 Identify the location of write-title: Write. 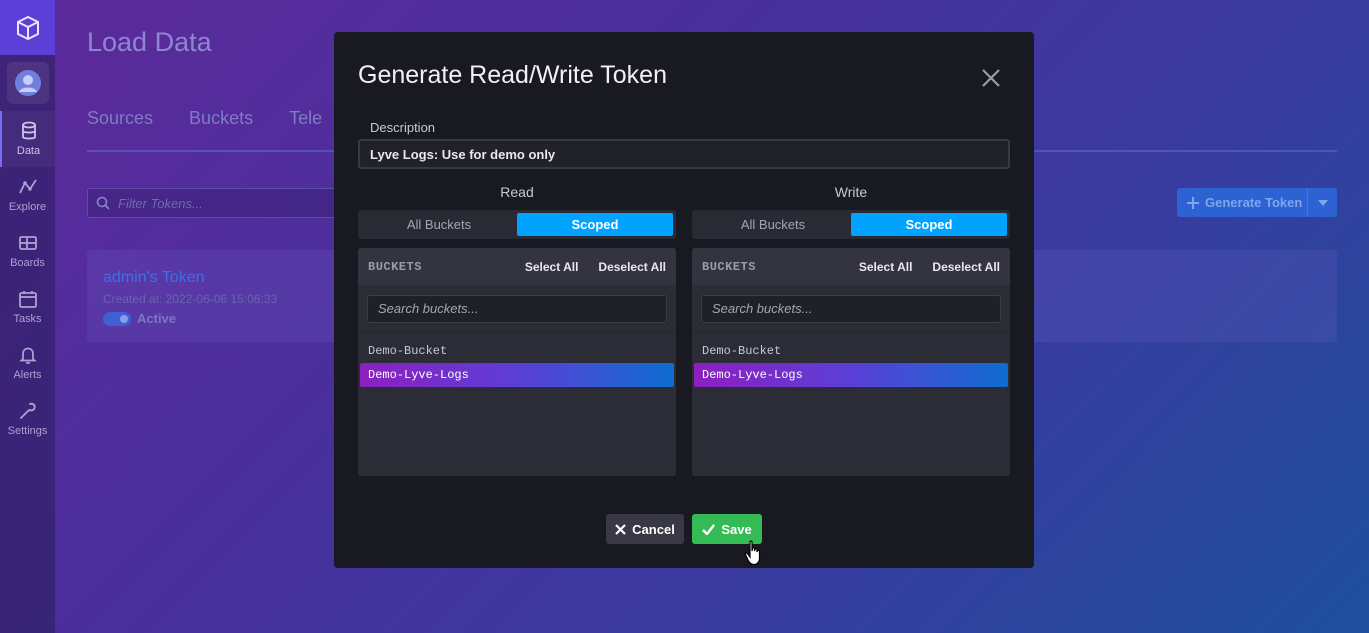
(851, 192).